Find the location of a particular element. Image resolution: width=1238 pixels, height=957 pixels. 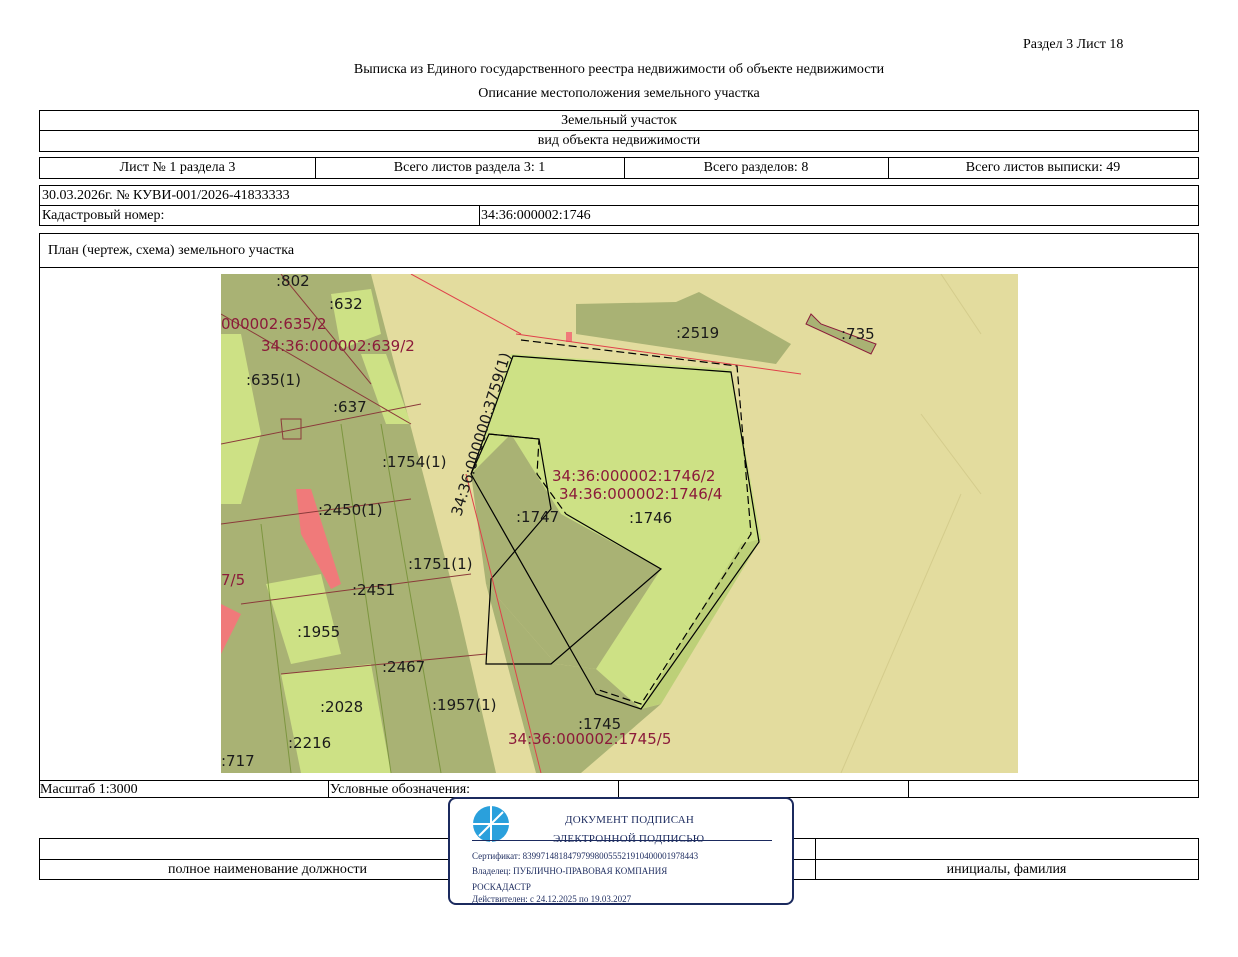

label-1747: :1747 is located at coordinates (537, 517).